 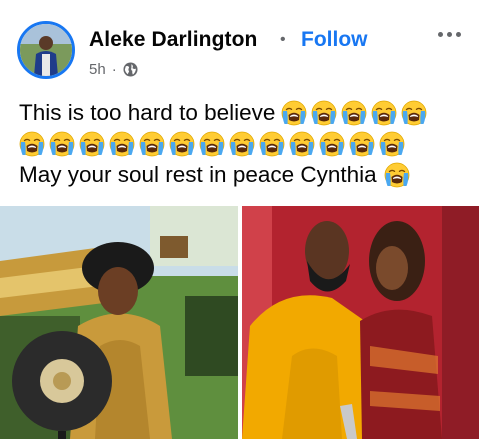 I want to click on post-text-line-1: This is too hard to believe, so click(x=244, y=112).